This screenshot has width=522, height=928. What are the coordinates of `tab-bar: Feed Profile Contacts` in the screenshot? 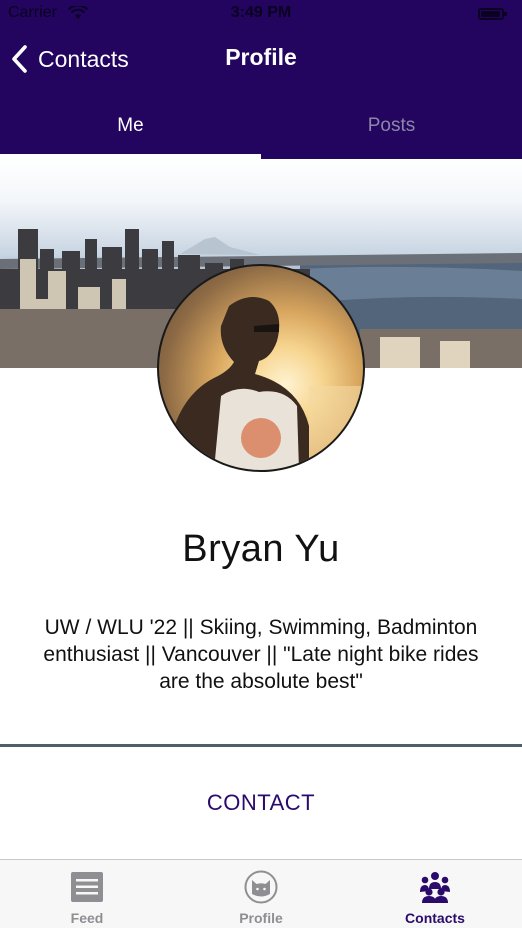 It's located at (261, 893).